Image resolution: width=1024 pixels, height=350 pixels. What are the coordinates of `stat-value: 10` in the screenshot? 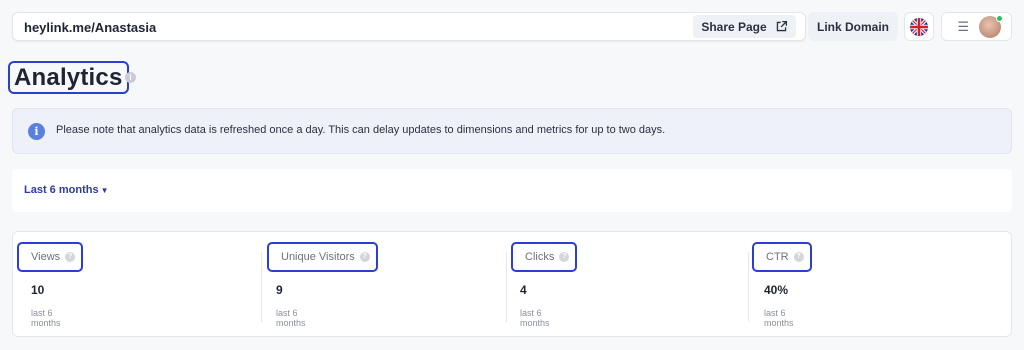 It's located at (38, 290).